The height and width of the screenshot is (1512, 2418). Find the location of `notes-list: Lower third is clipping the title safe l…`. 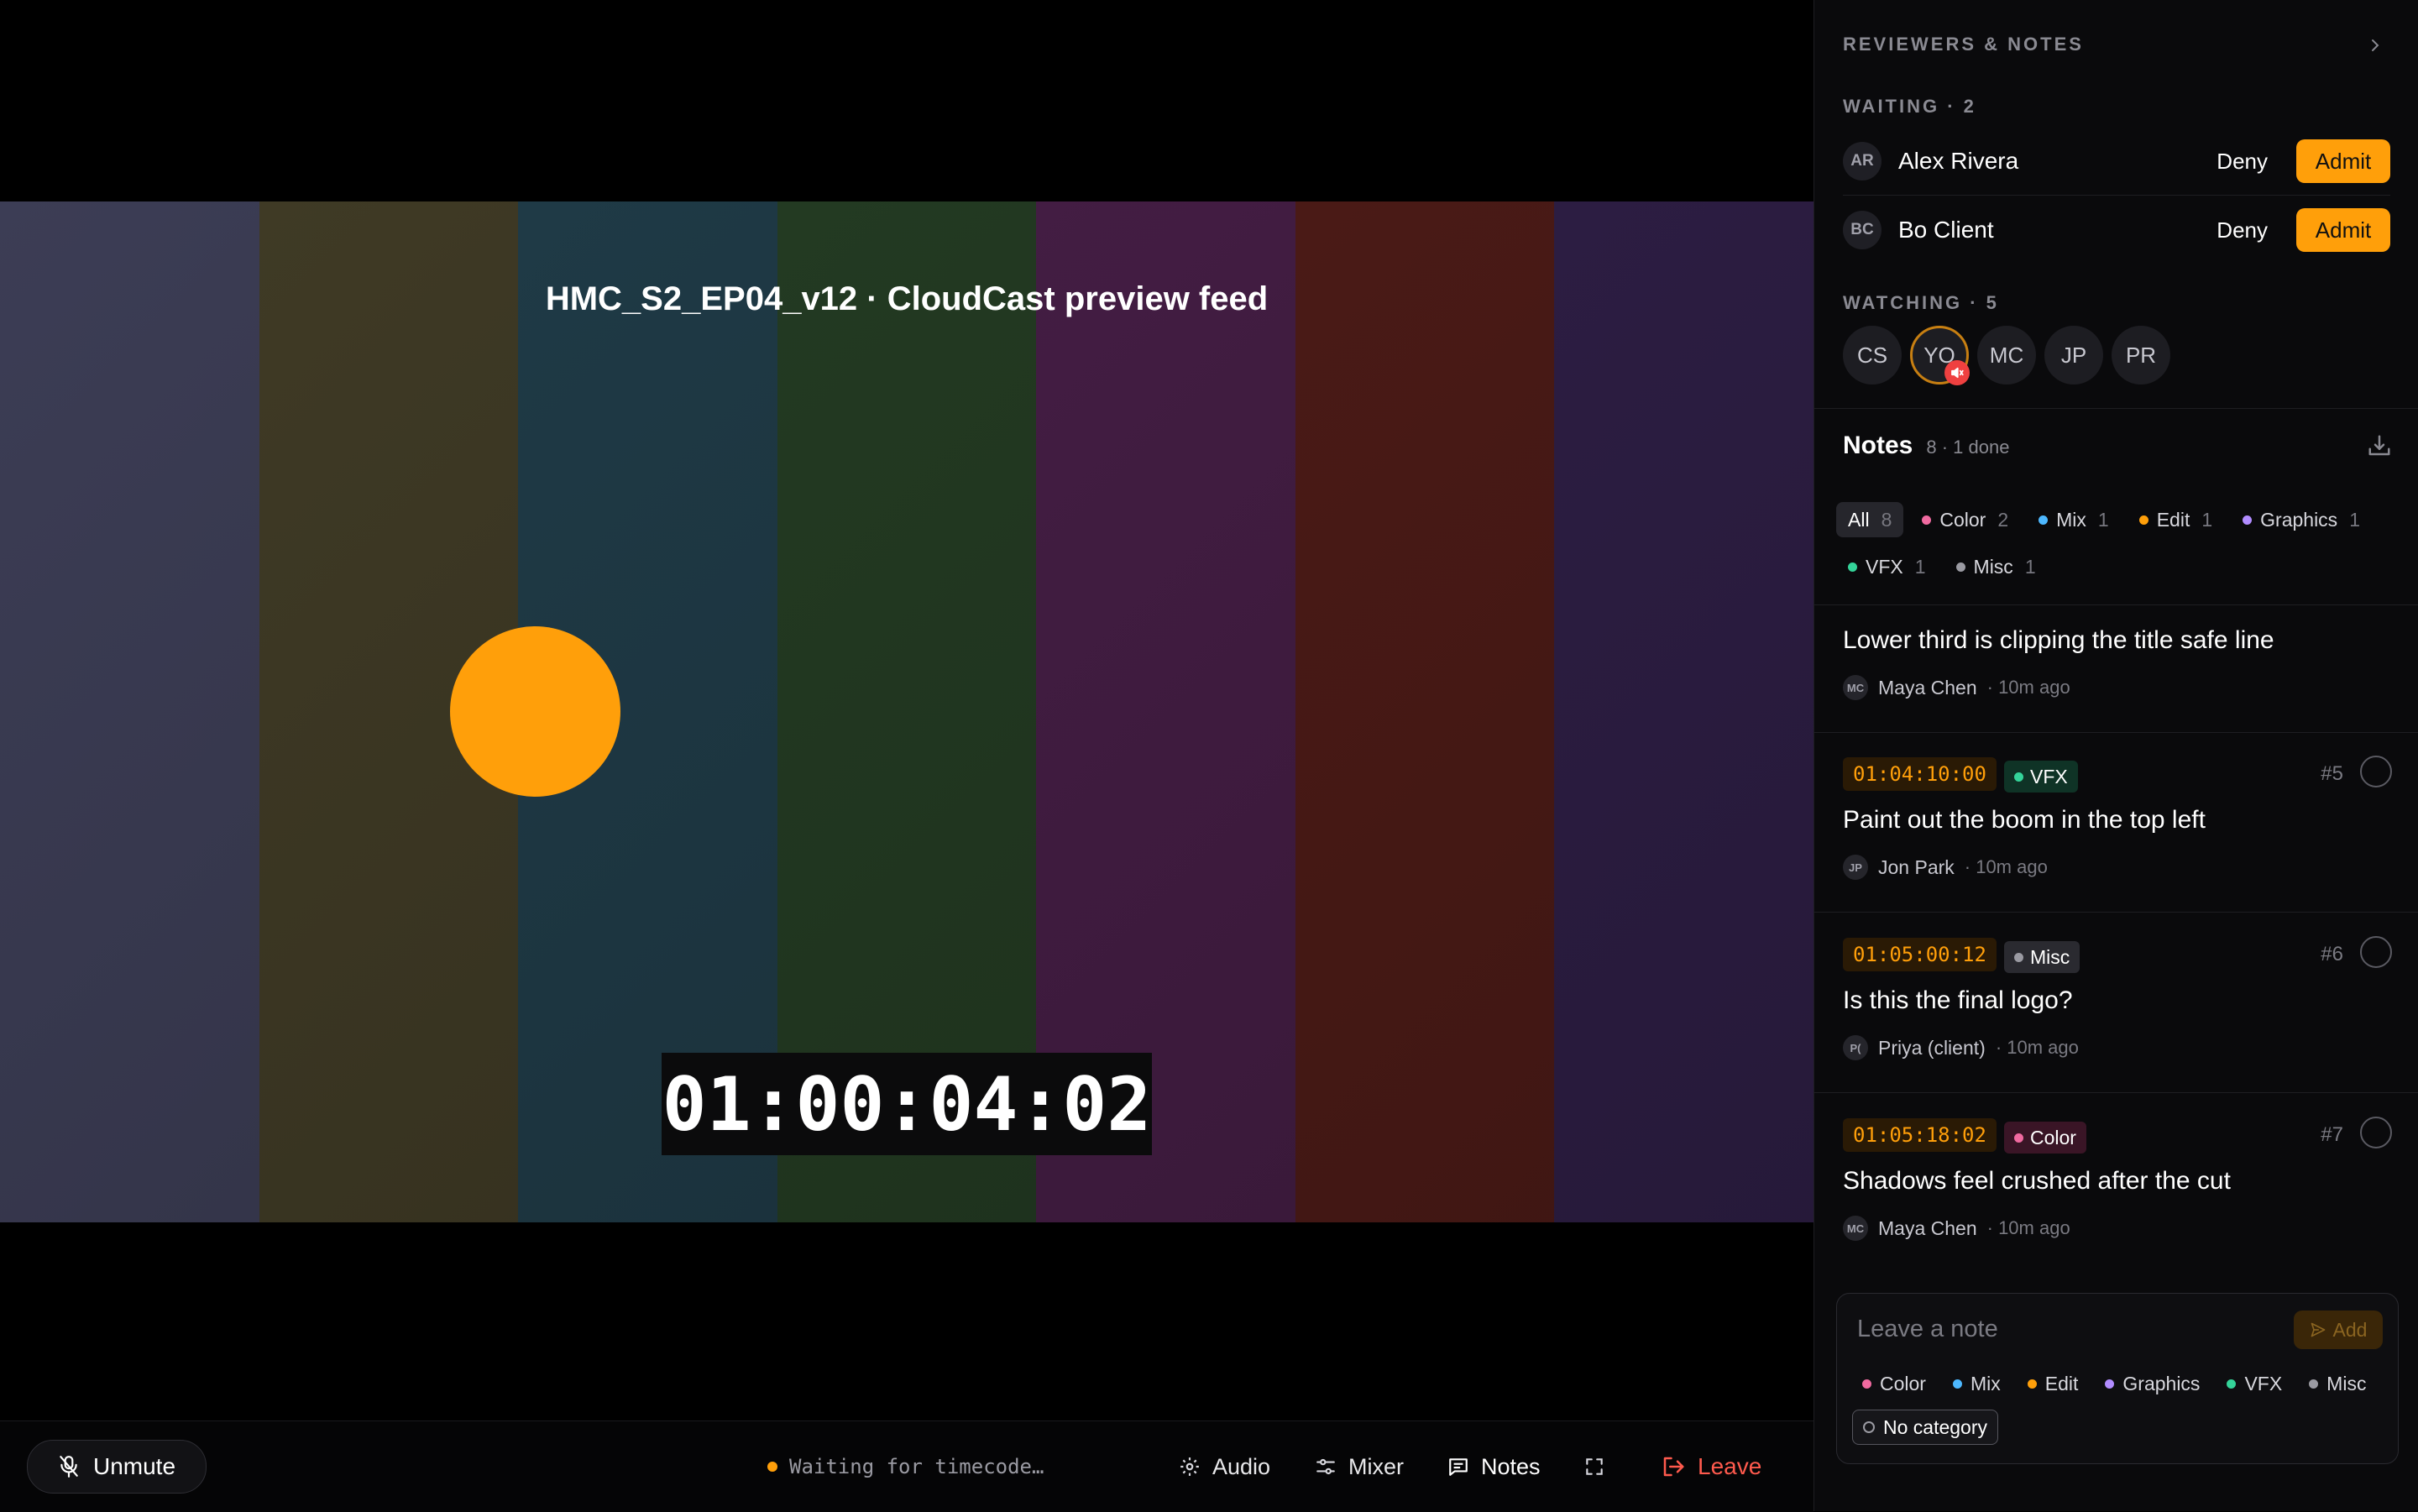

notes-list: Lower third is clipping the title safe l… is located at coordinates (2116, 937).